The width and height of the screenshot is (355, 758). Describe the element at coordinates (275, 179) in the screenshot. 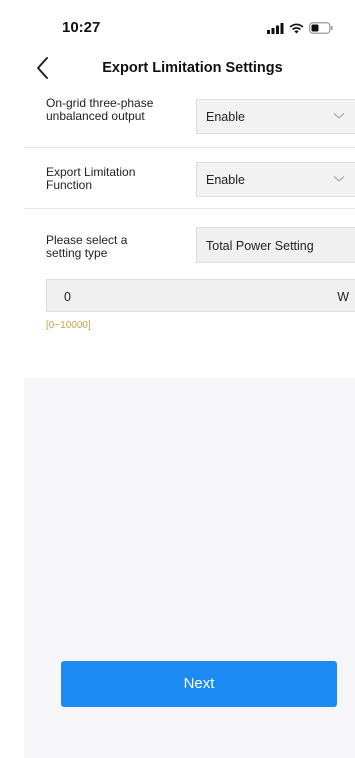

I see `export-limitation-select: Enable` at that location.